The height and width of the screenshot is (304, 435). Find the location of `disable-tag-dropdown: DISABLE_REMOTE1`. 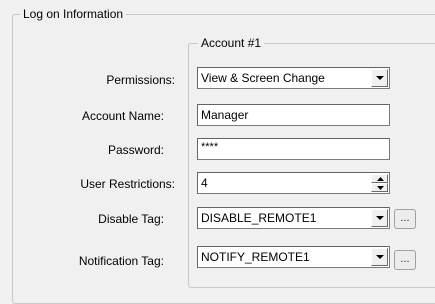

disable-tag-dropdown: DISABLE_REMOTE1 is located at coordinates (293, 218).